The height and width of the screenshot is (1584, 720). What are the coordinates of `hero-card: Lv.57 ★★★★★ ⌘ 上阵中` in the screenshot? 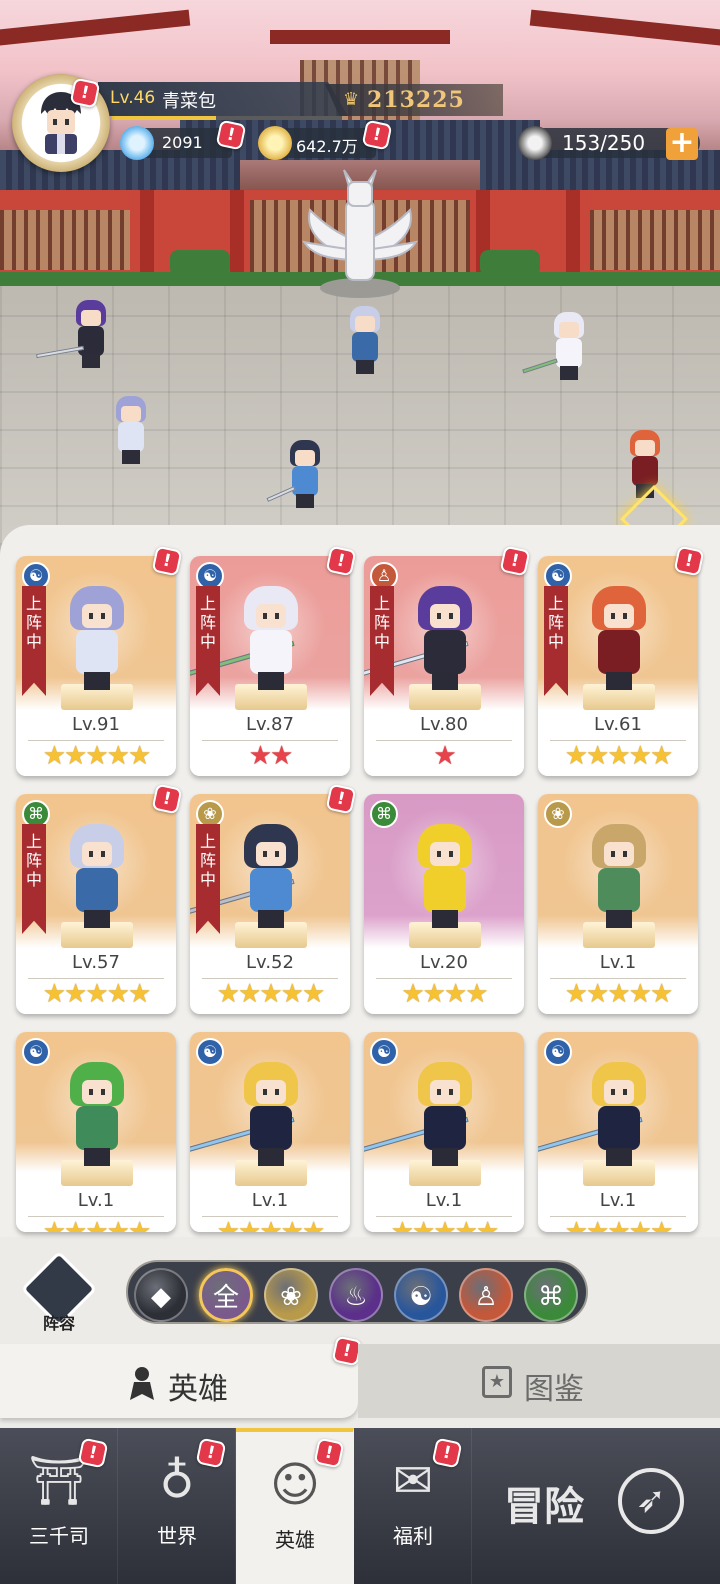 It's located at (96, 904).